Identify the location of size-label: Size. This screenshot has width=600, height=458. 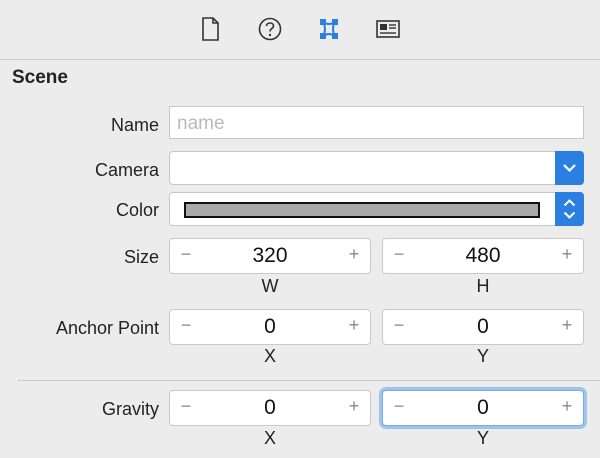
(141, 257).